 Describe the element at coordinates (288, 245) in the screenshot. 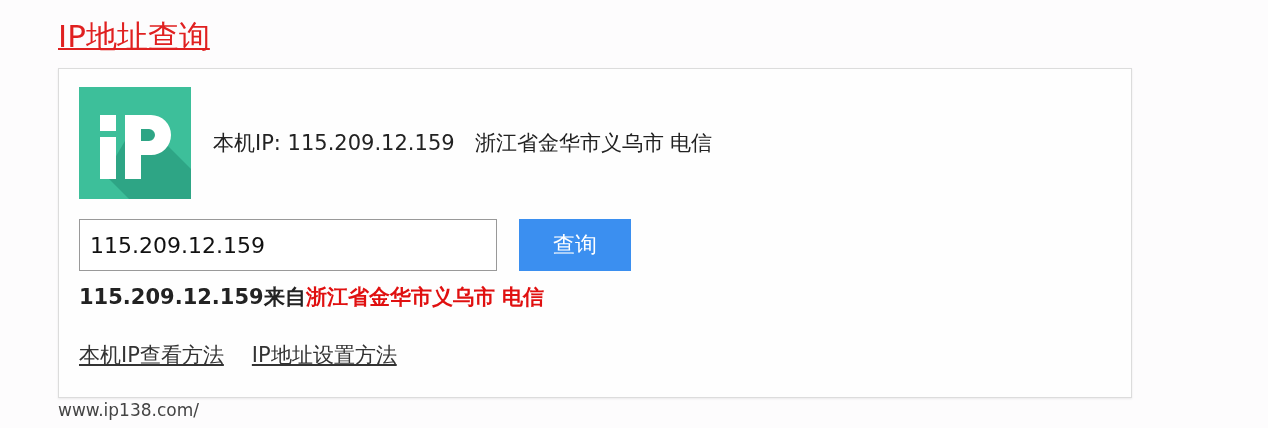

I see `ip-input-field: 115.209.12.159` at that location.